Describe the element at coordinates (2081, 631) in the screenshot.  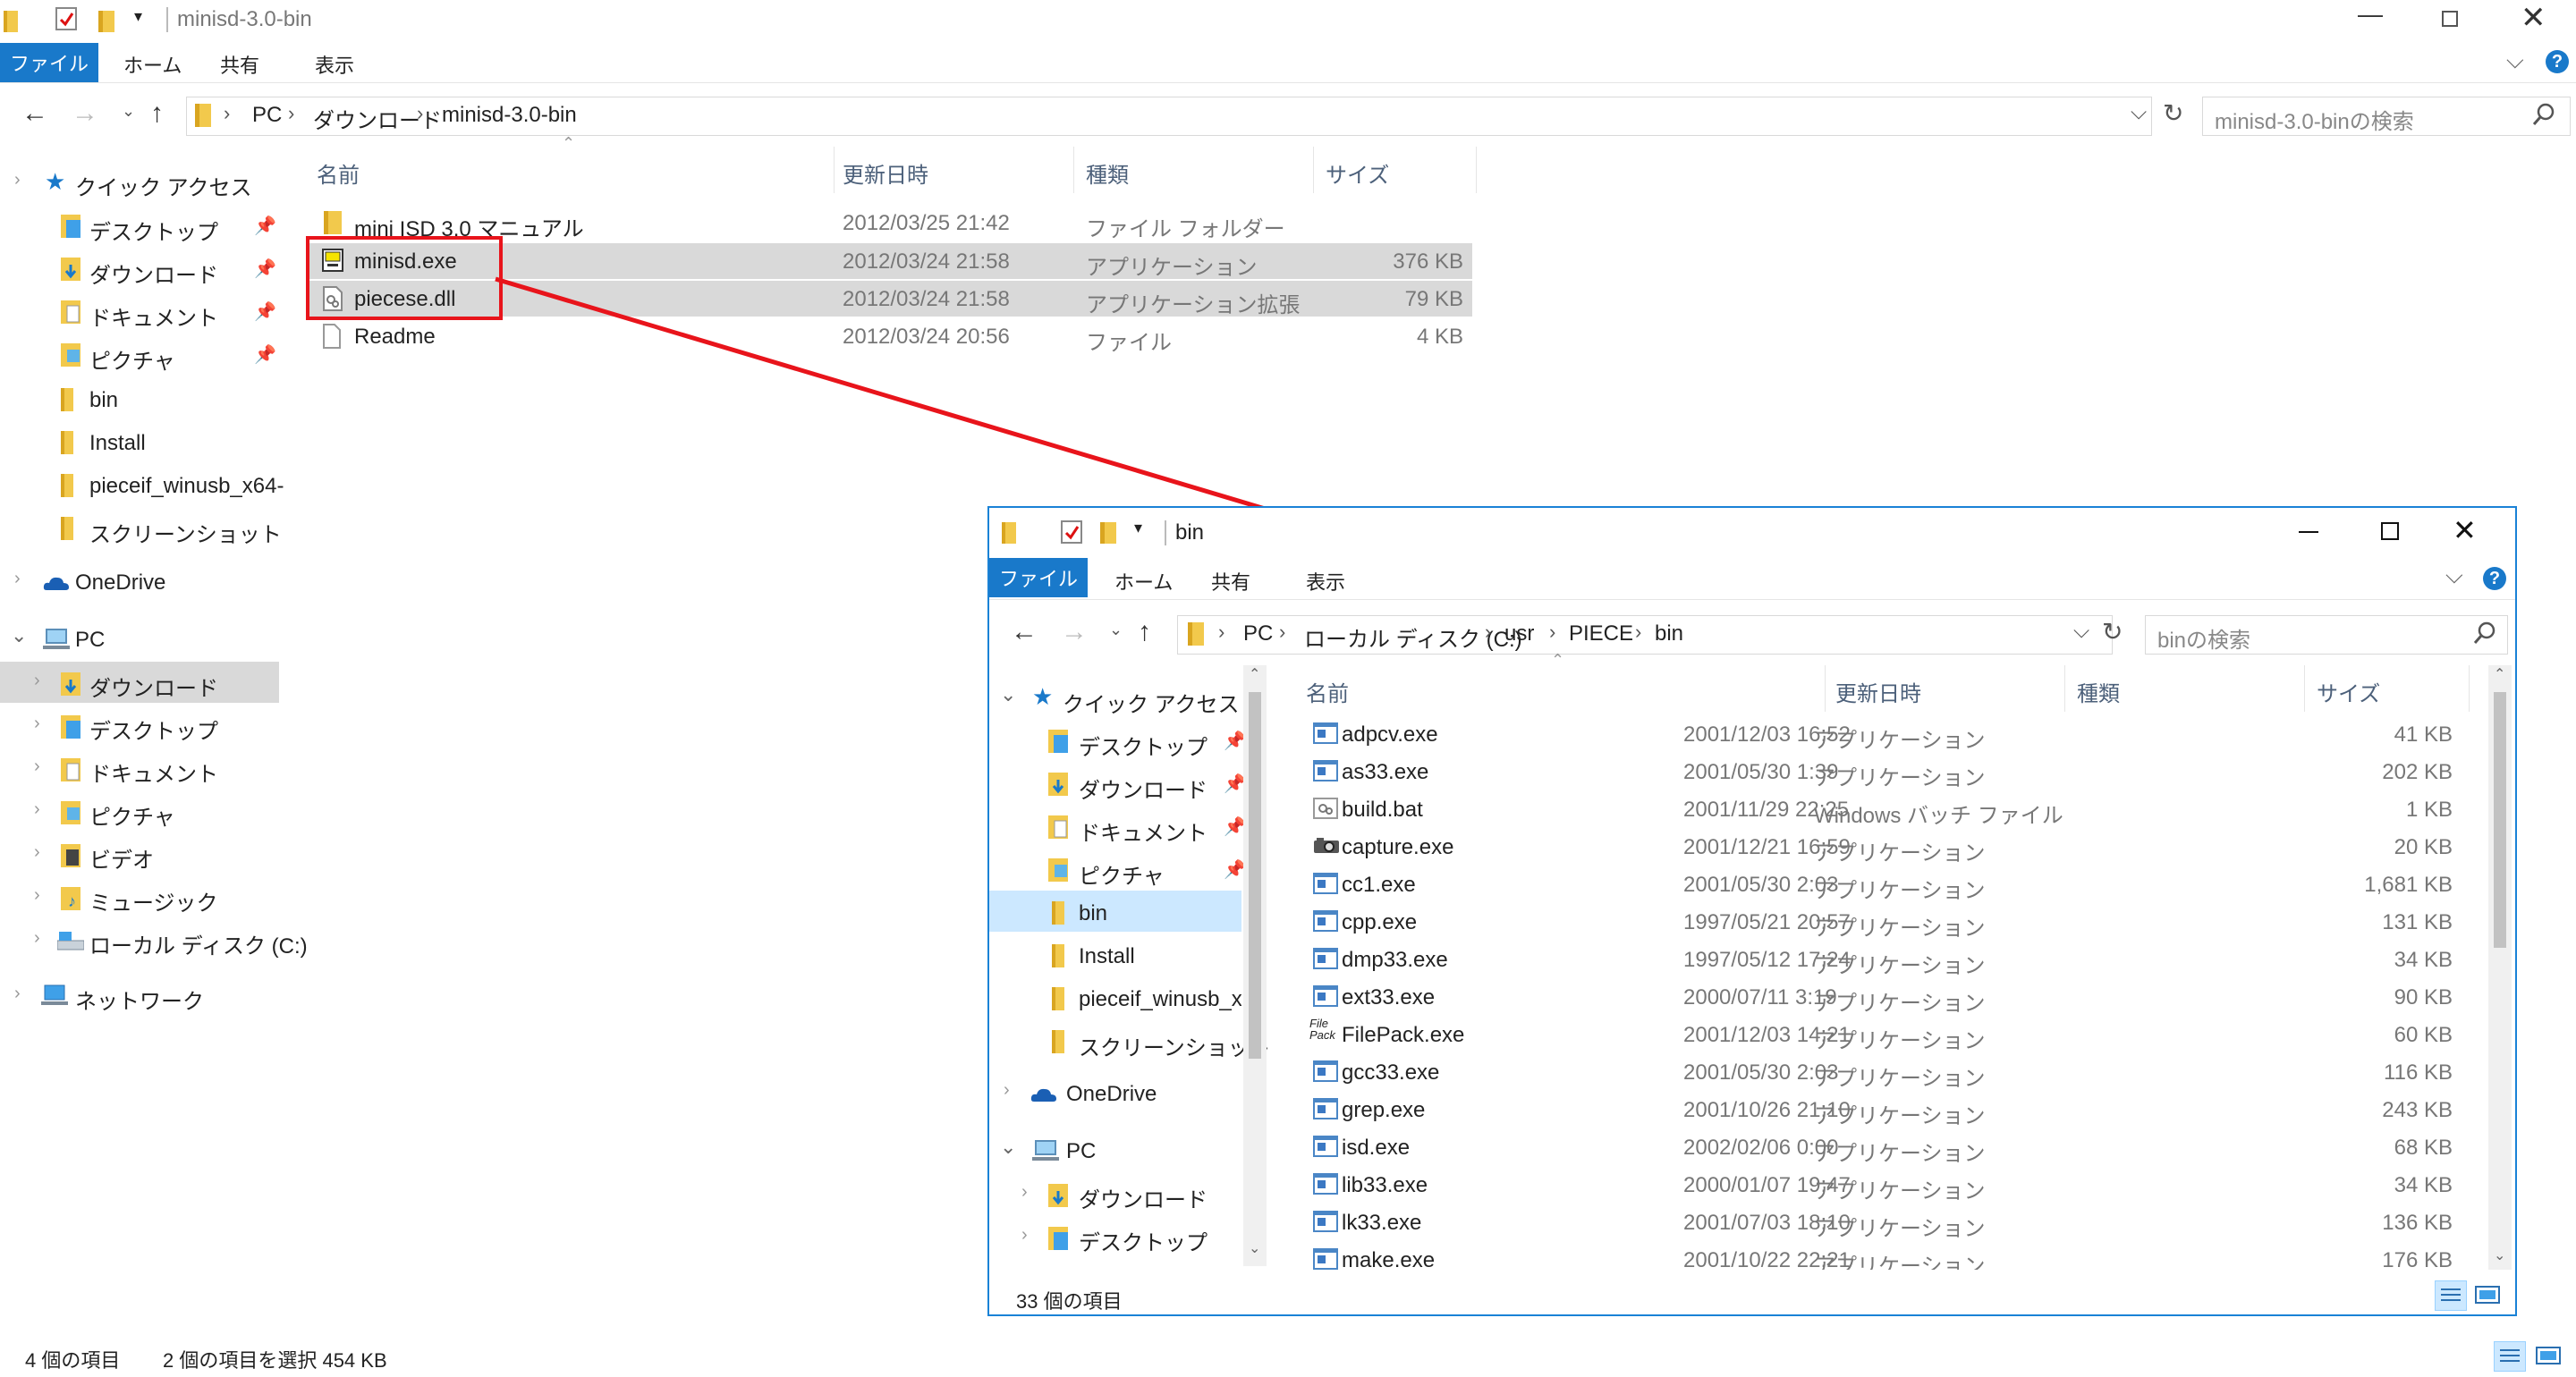
I see `address-dropdown-icon: ⌵` at that location.